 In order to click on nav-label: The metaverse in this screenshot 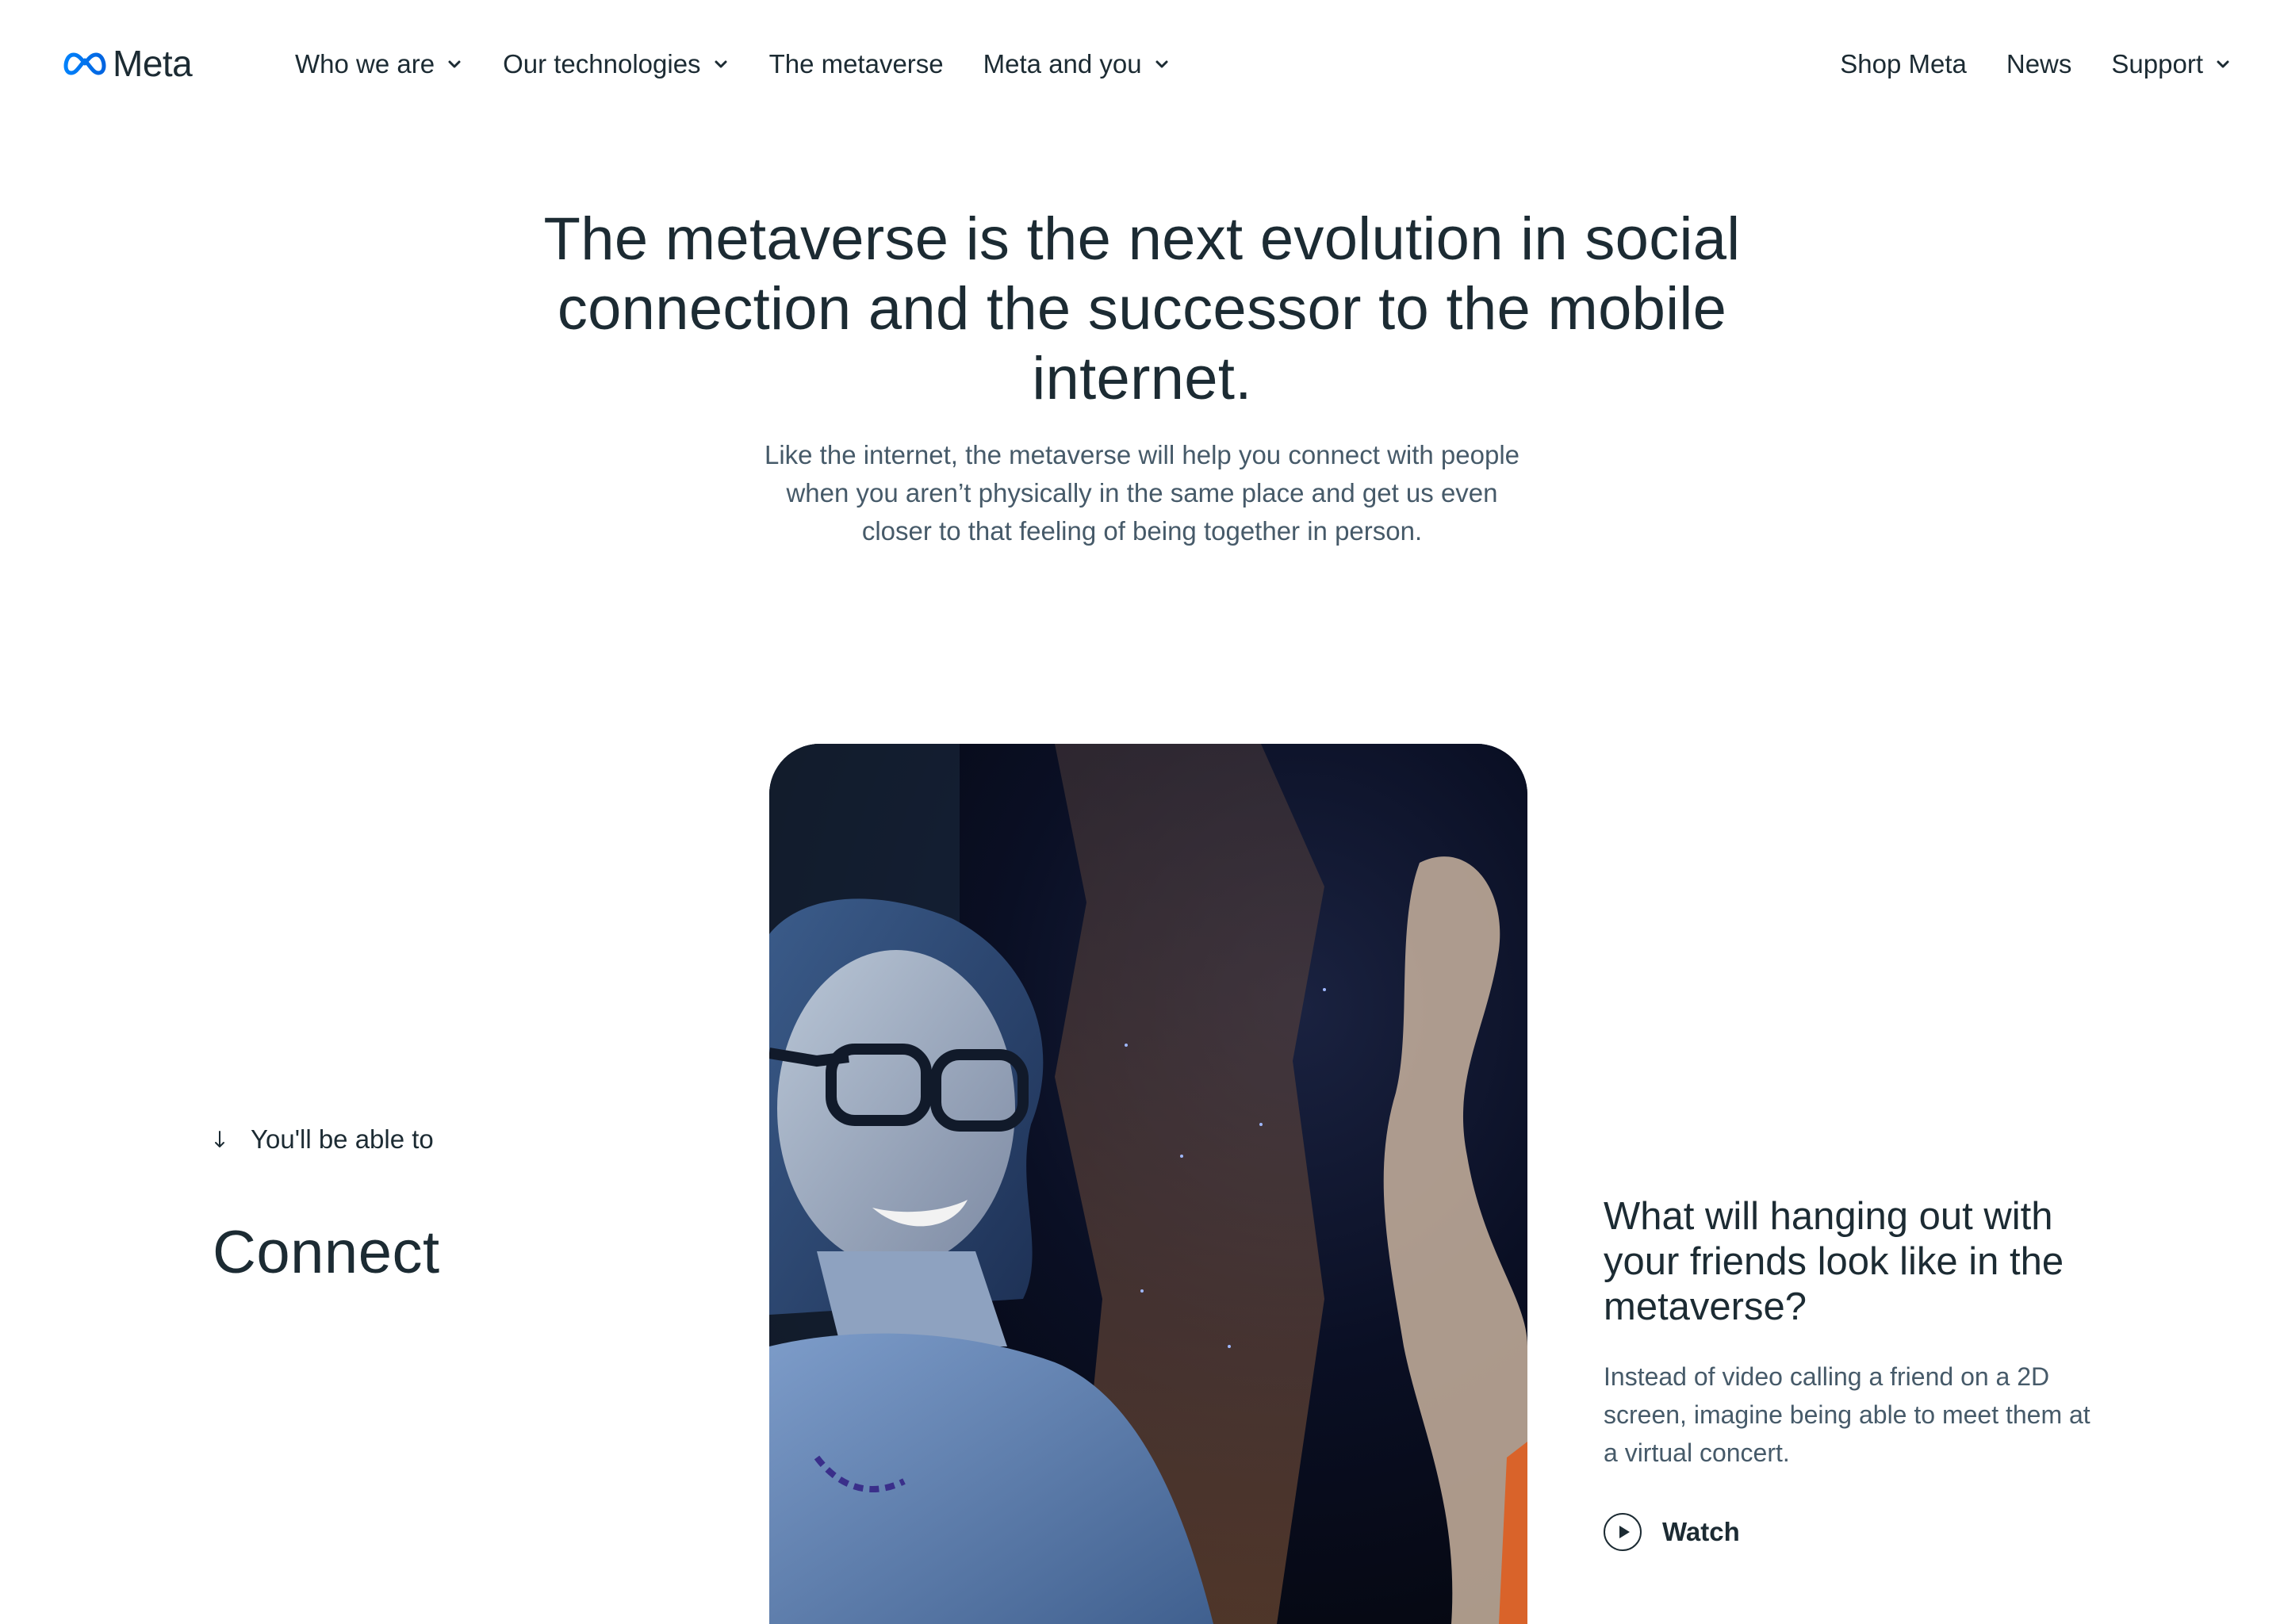, I will do `click(856, 64)`.